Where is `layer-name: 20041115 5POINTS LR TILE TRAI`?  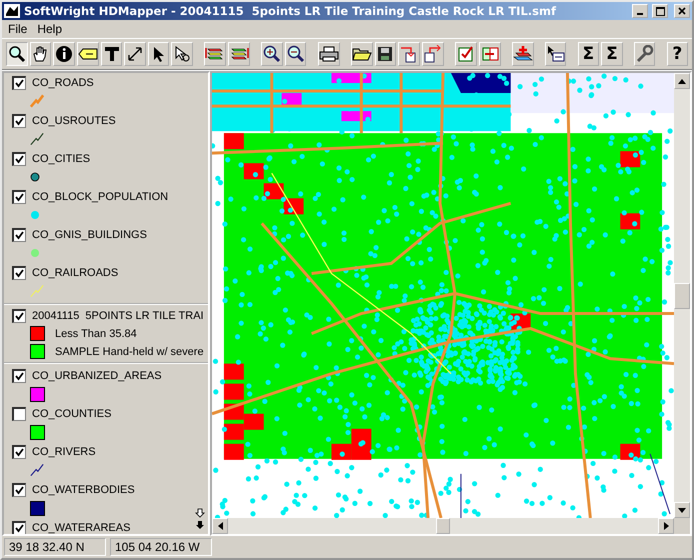
layer-name: 20041115 5POINTS LR TILE TRAI is located at coordinates (118, 316).